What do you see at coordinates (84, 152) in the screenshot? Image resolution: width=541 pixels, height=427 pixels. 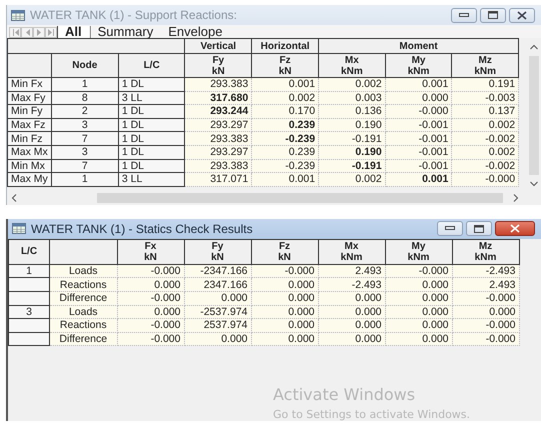 I see `table-cell: 3` at bounding box center [84, 152].